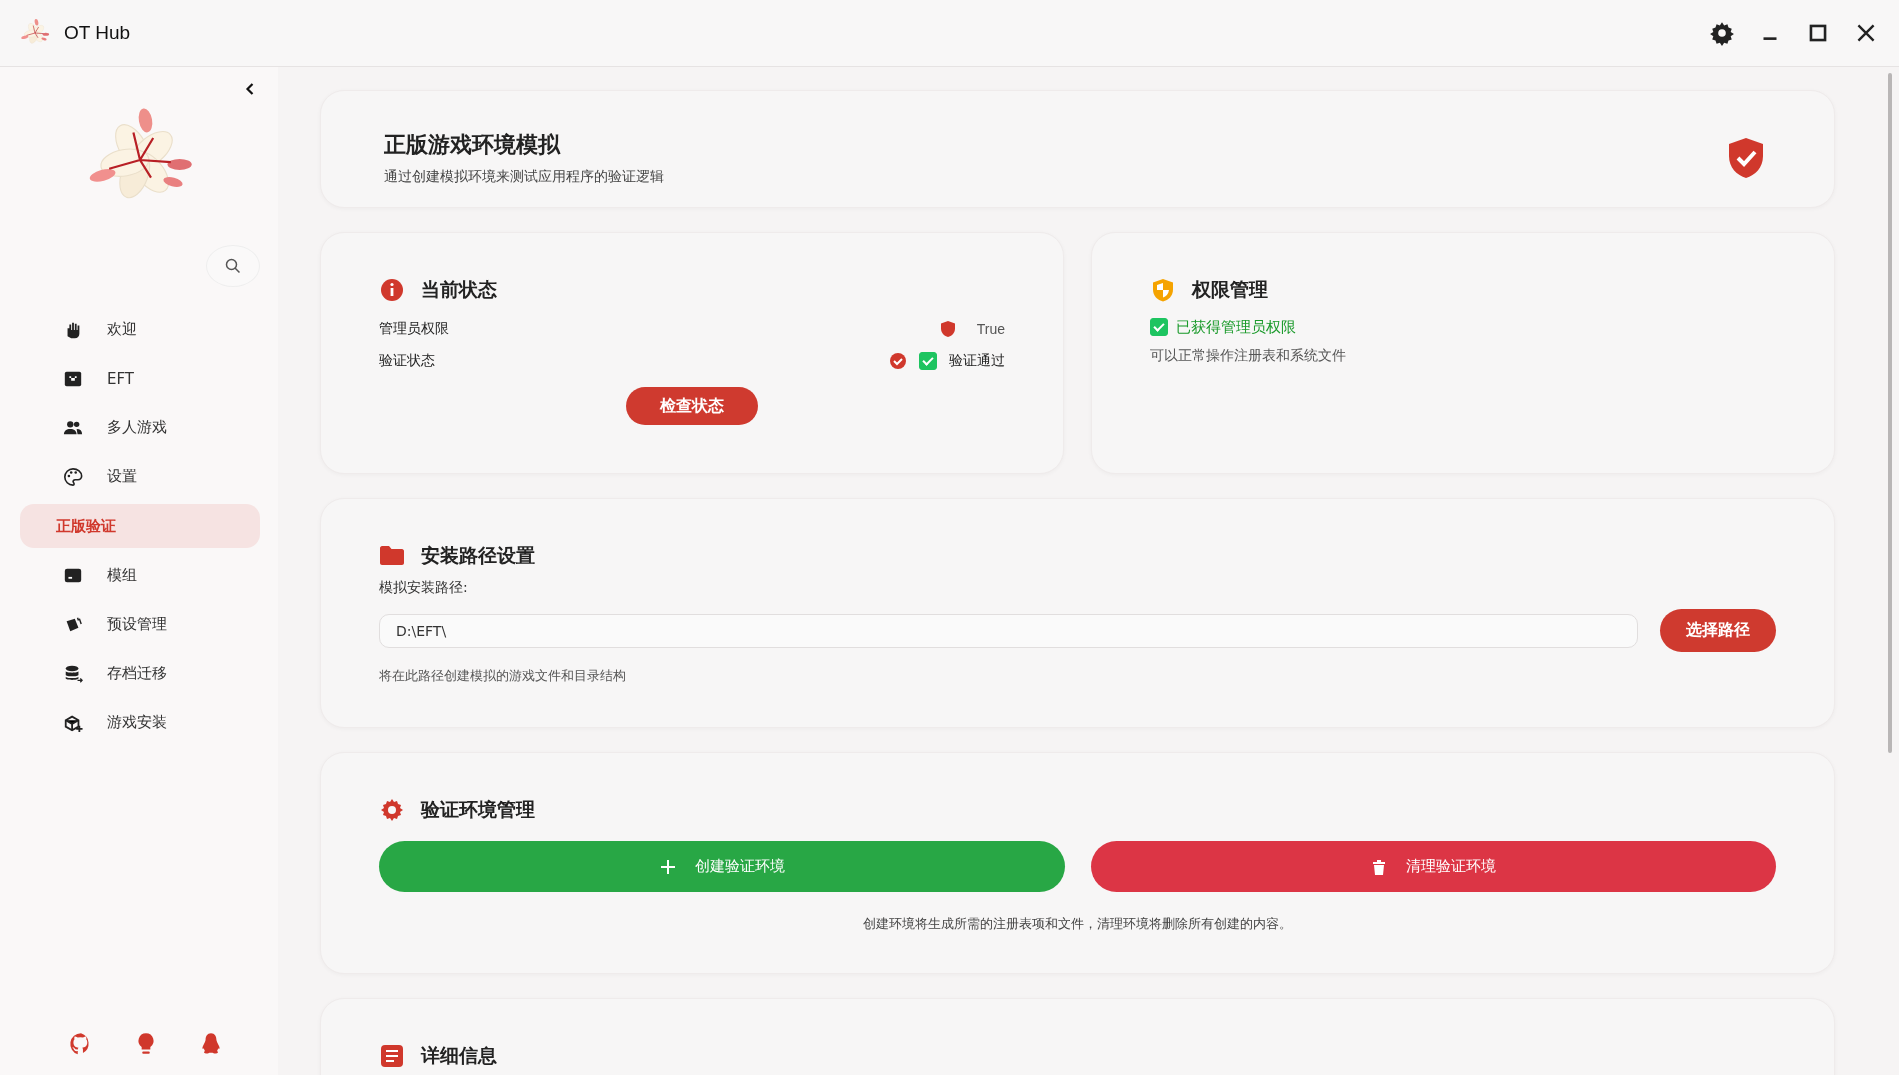 This screenshot has width=1899, height=1075. Describe the element at coordinates (140, 673) in the screenshot. I see `sidebar-item: 存档迁移` at that location.